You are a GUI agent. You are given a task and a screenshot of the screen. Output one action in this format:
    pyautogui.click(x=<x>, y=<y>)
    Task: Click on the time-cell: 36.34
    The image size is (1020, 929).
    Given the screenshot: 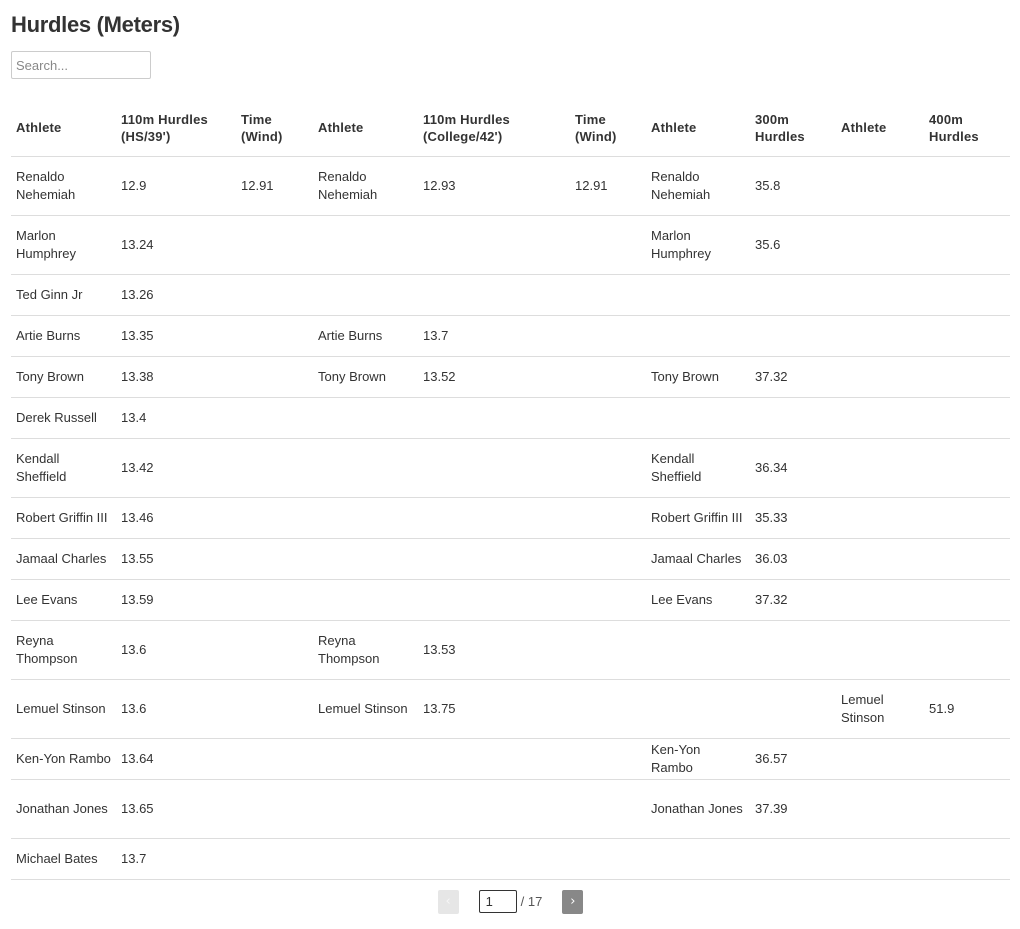 What is the action you would take?
    pyautogui.click(x=793, y=468)
    